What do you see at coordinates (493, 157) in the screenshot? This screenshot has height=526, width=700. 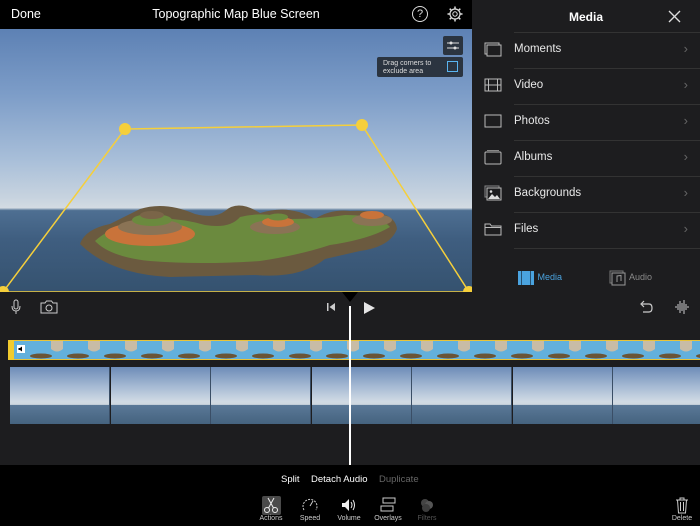 I see `albums-icon` at bounding box center [493, 157].